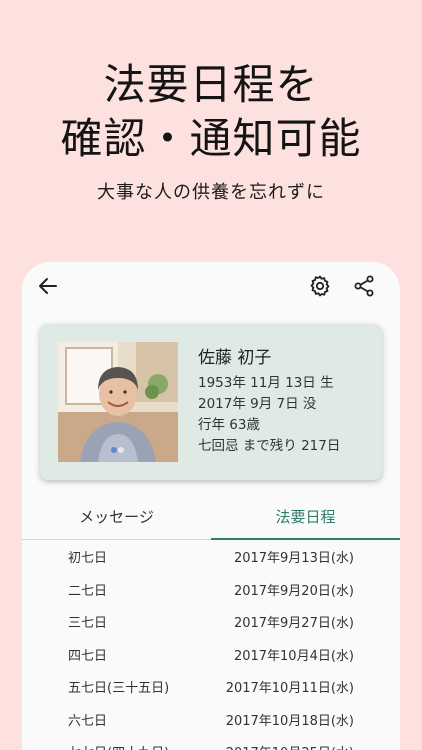 This screenshot has width=422, height=750. Describe the element at coordinates (211, 686) in the screenshot. I see `schedule-row: 五七日(三十五日) 2017年10月11日(水)` at that location.